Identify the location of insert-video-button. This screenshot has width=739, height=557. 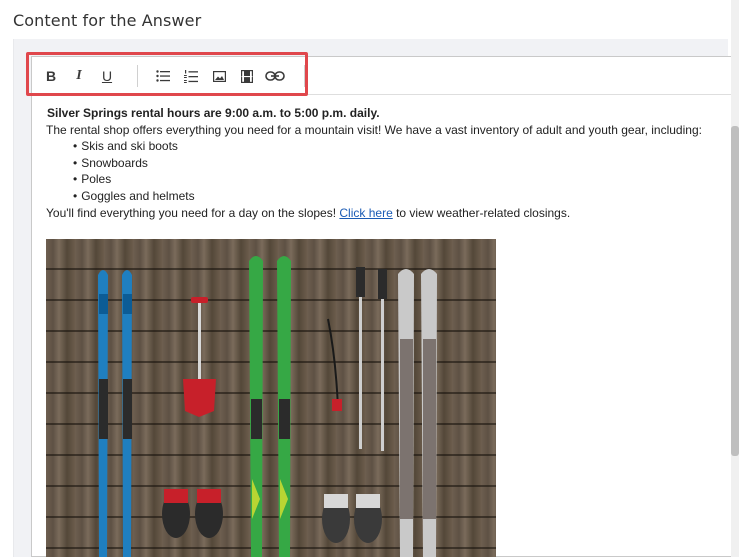
(247, 76).